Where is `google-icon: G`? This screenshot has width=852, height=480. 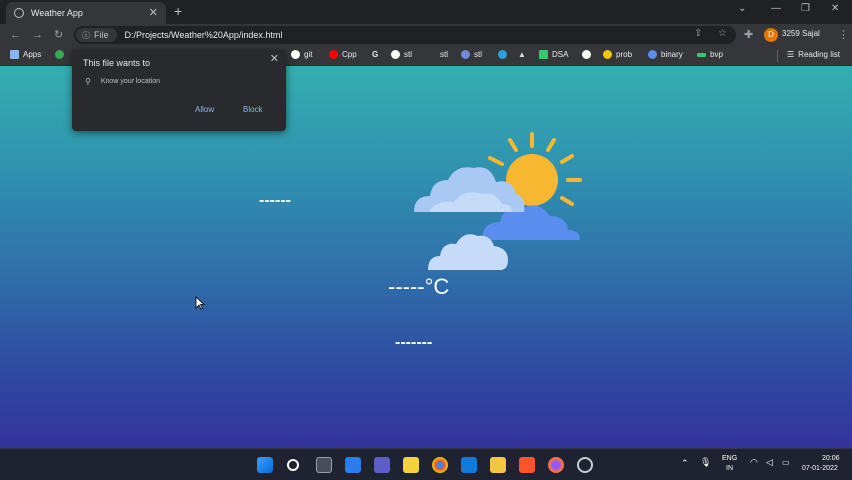 google-icon: G is located at coordinates (375, 54).